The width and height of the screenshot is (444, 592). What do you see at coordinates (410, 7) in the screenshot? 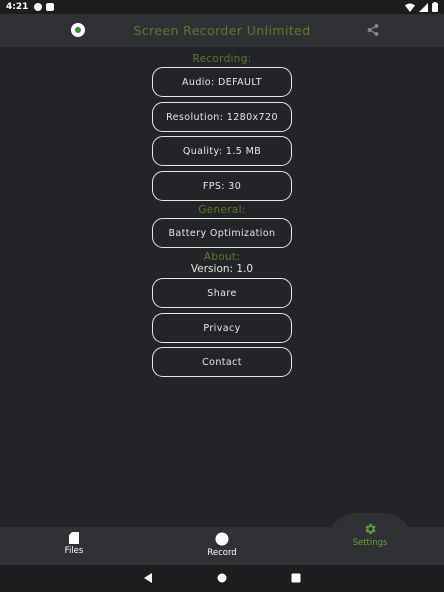
I see `wifi-icon` at bounding box center [410, 7].